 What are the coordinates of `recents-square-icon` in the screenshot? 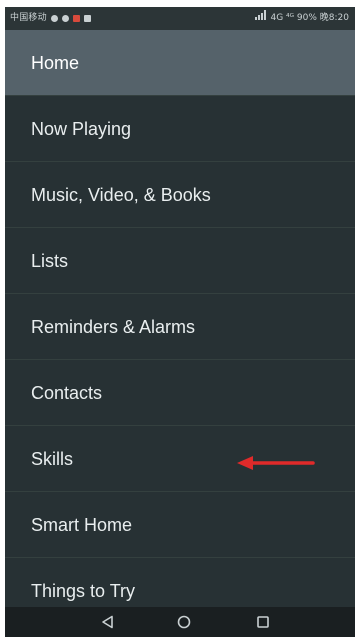 It's located at (263, 622).